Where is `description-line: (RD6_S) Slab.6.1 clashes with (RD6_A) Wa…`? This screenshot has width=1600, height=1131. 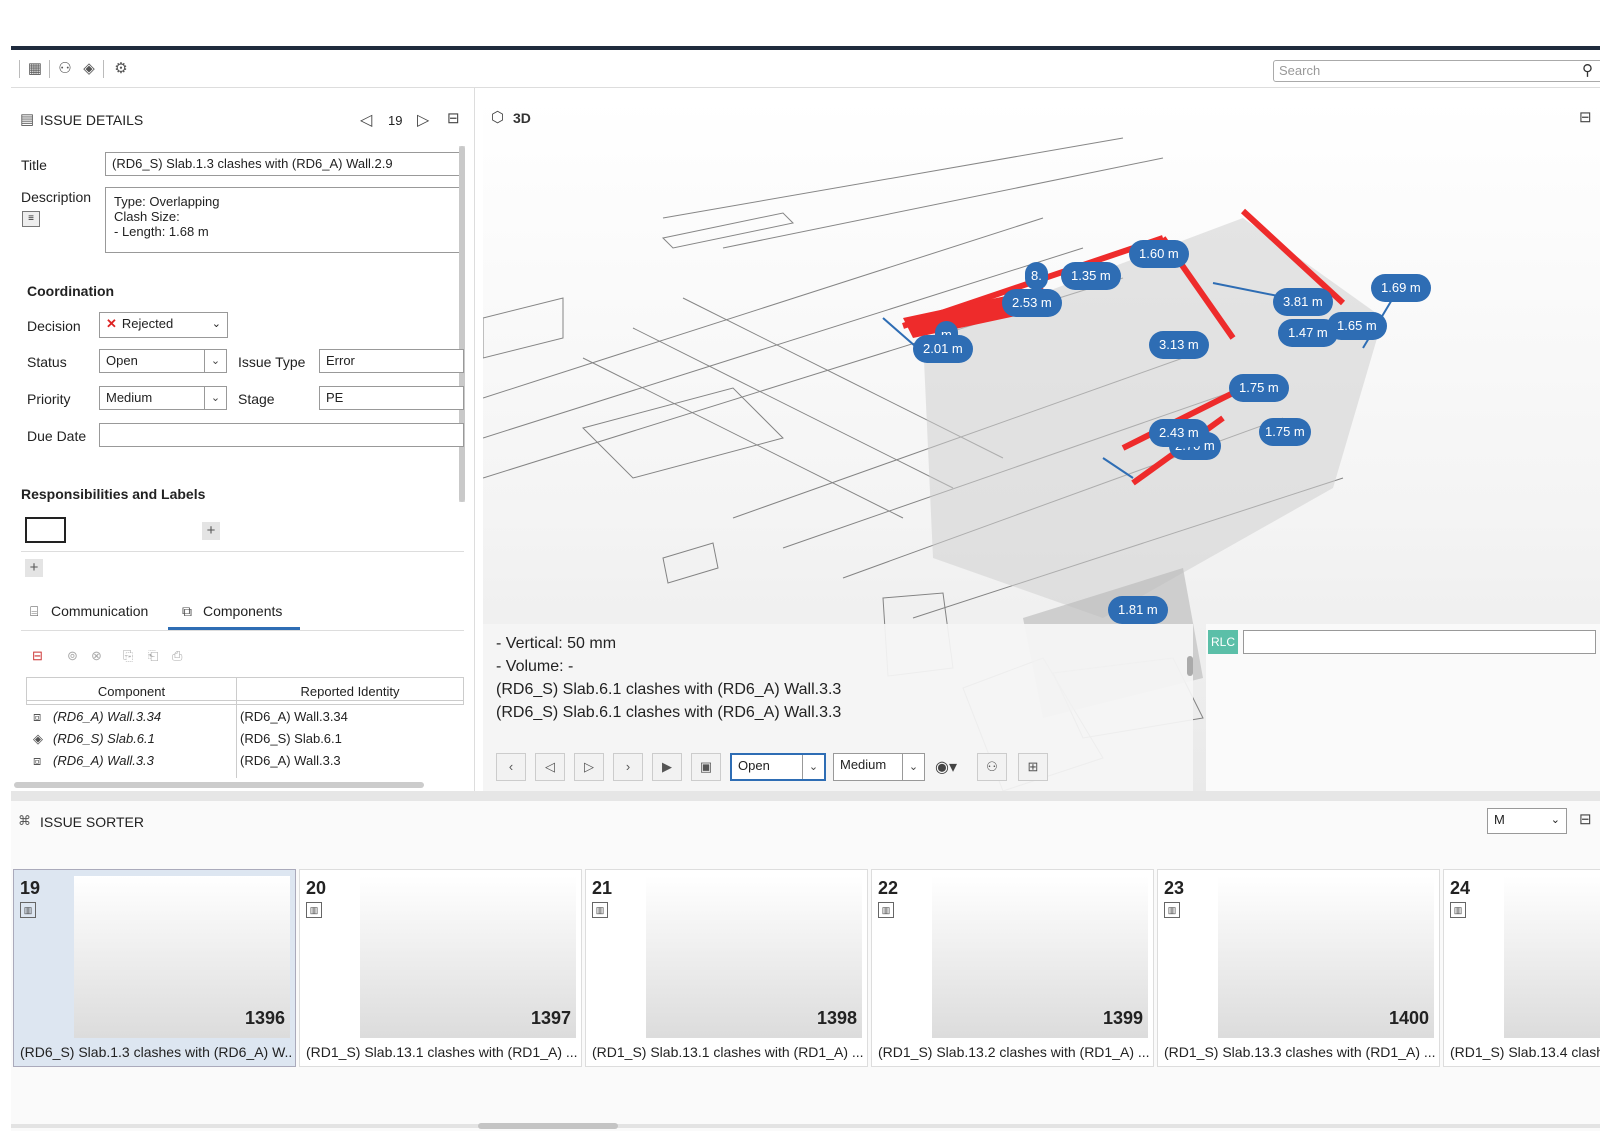 description-line: (RD6_S) Slab.6.1 clashes with (RD6_A) Wa… is located at coordinates (669, 689).